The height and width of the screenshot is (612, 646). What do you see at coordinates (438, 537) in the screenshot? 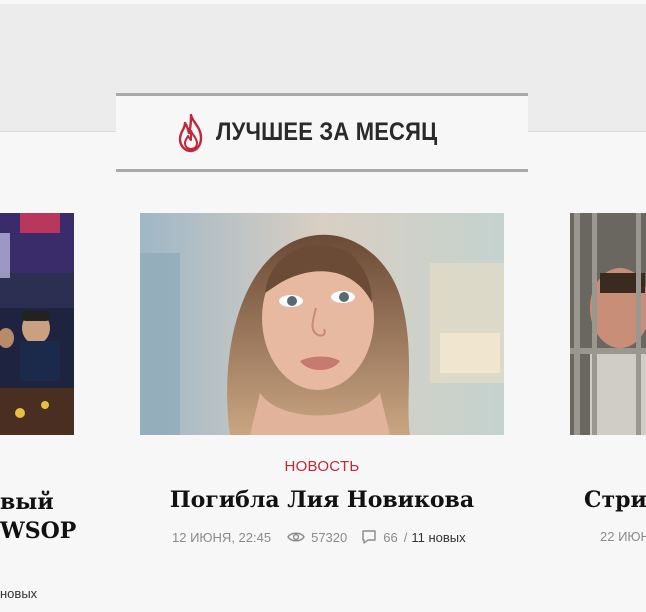
I see `new-comments: 11 новых` at bounding box center [438, 537].